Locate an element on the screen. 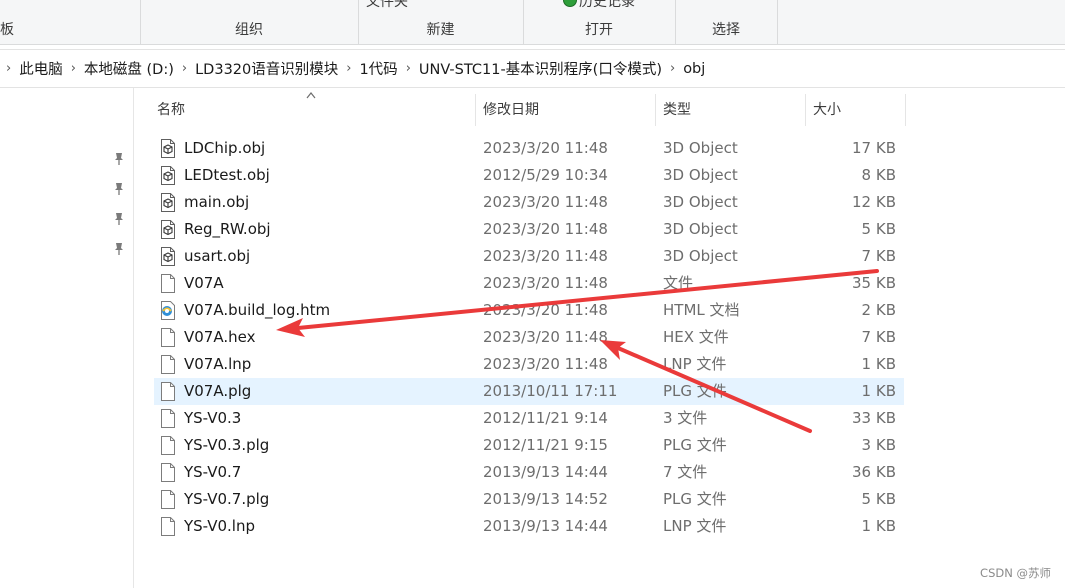  file-row: usart.obj 2023/3/20 11:48 3D Object 7 KB is located at coordinates (529, 256).